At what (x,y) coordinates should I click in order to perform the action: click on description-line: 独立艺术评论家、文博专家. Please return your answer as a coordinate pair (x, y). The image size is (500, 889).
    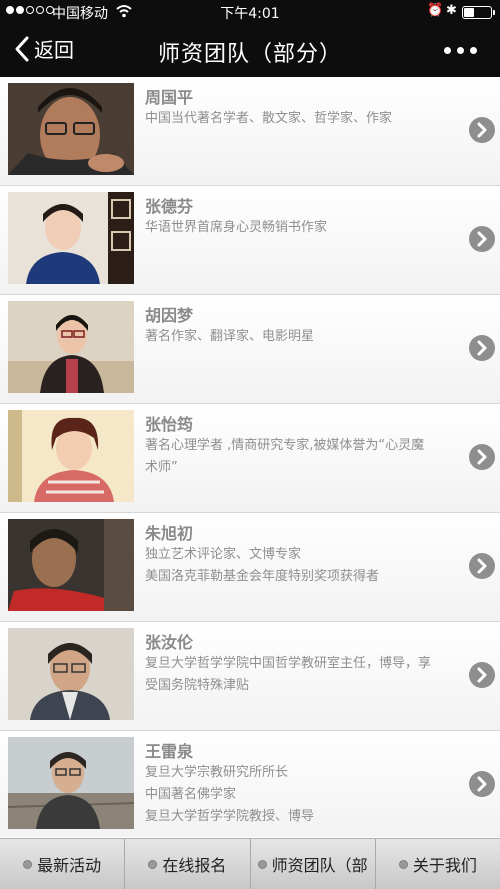
    Looking at the image, I should click on (223, 554).